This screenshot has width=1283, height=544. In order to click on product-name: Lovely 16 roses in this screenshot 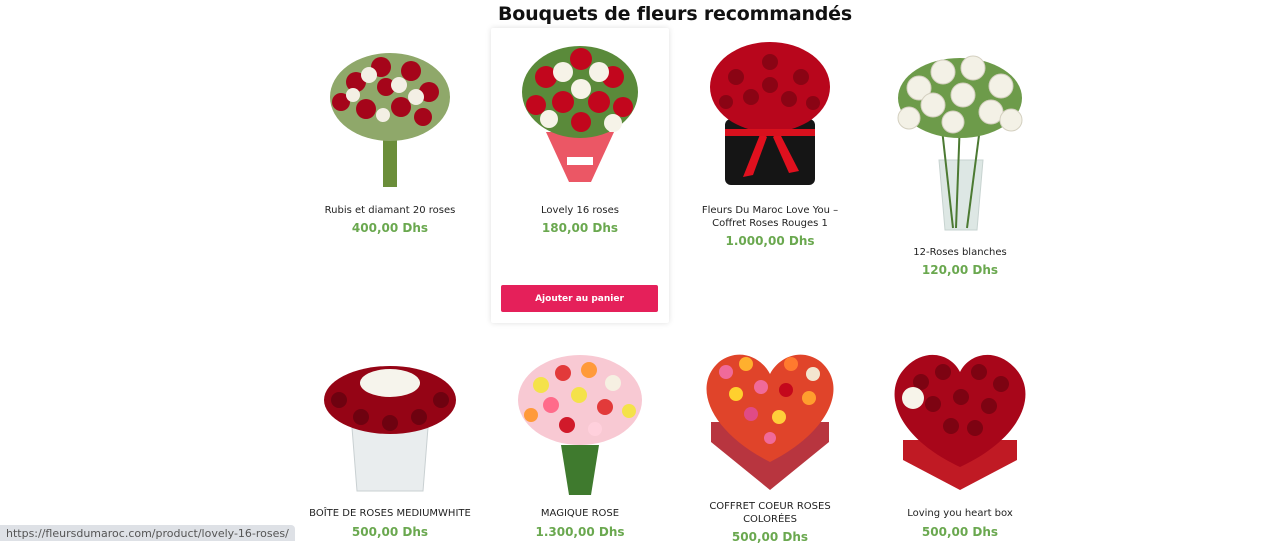, I will do `click(580, 210)`.